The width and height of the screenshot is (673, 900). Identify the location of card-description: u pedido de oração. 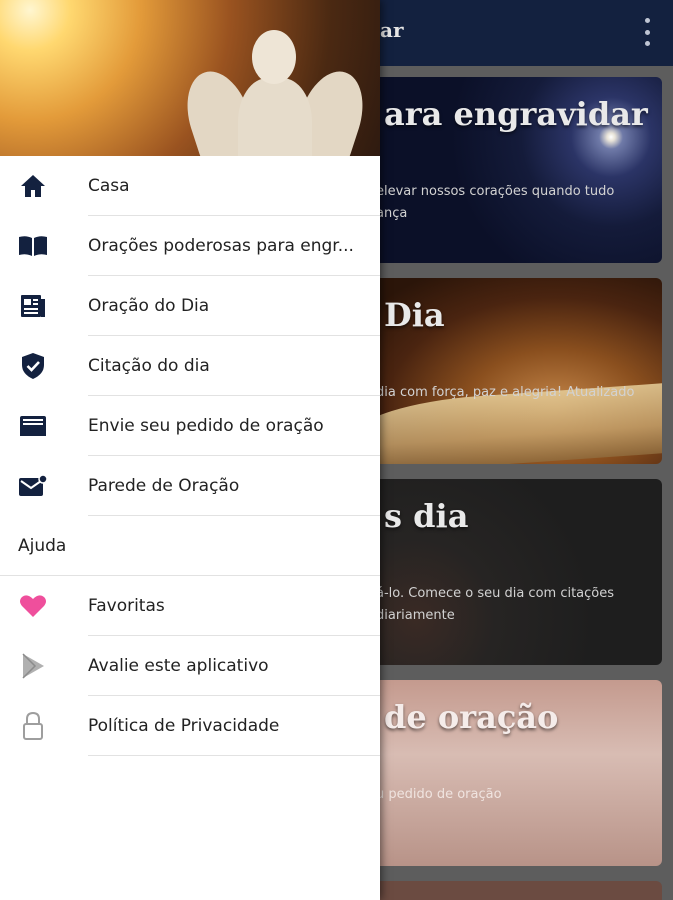
(439, 794).